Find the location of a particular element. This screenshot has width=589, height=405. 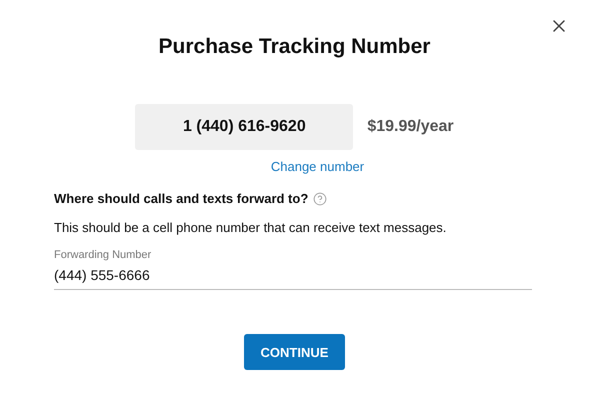

help-icon is located at coordinates (320, 199).